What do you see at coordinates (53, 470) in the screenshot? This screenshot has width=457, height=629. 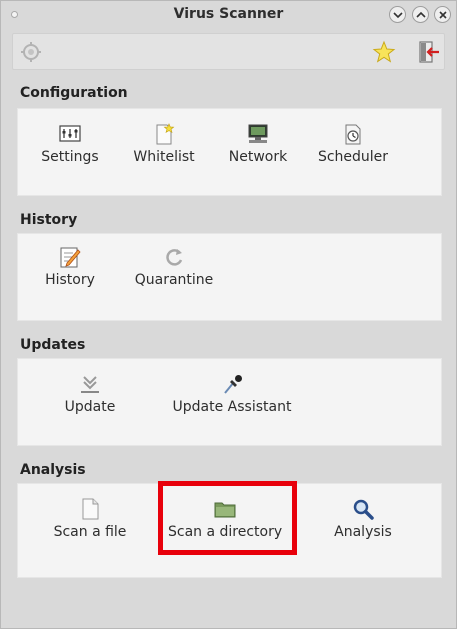 I see `section-title-analysis: Analysis` at bounding box center [53, 470].